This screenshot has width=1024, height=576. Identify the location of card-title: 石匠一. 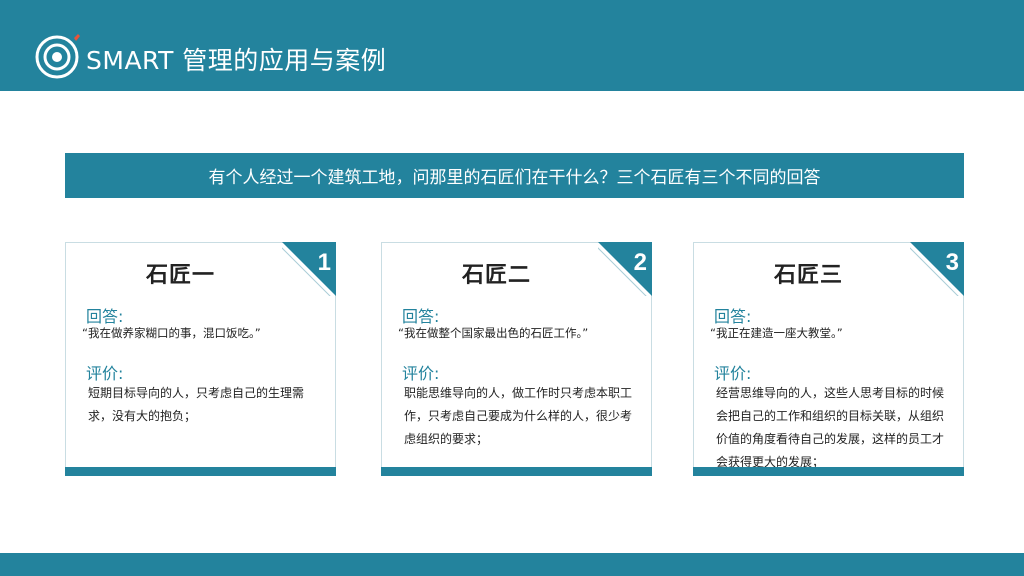
(180, 275).